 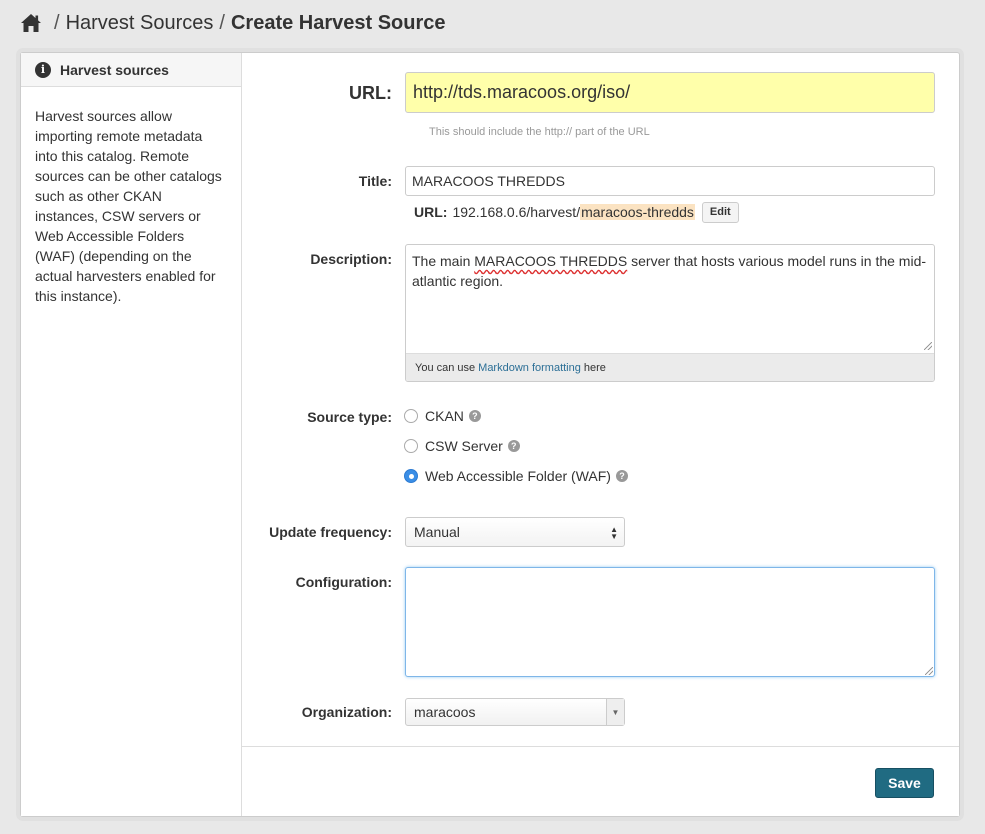 What do you see at coordinates (31, 23) in the screenshot?
I see `home-icon` at bounding box center [31, 23].